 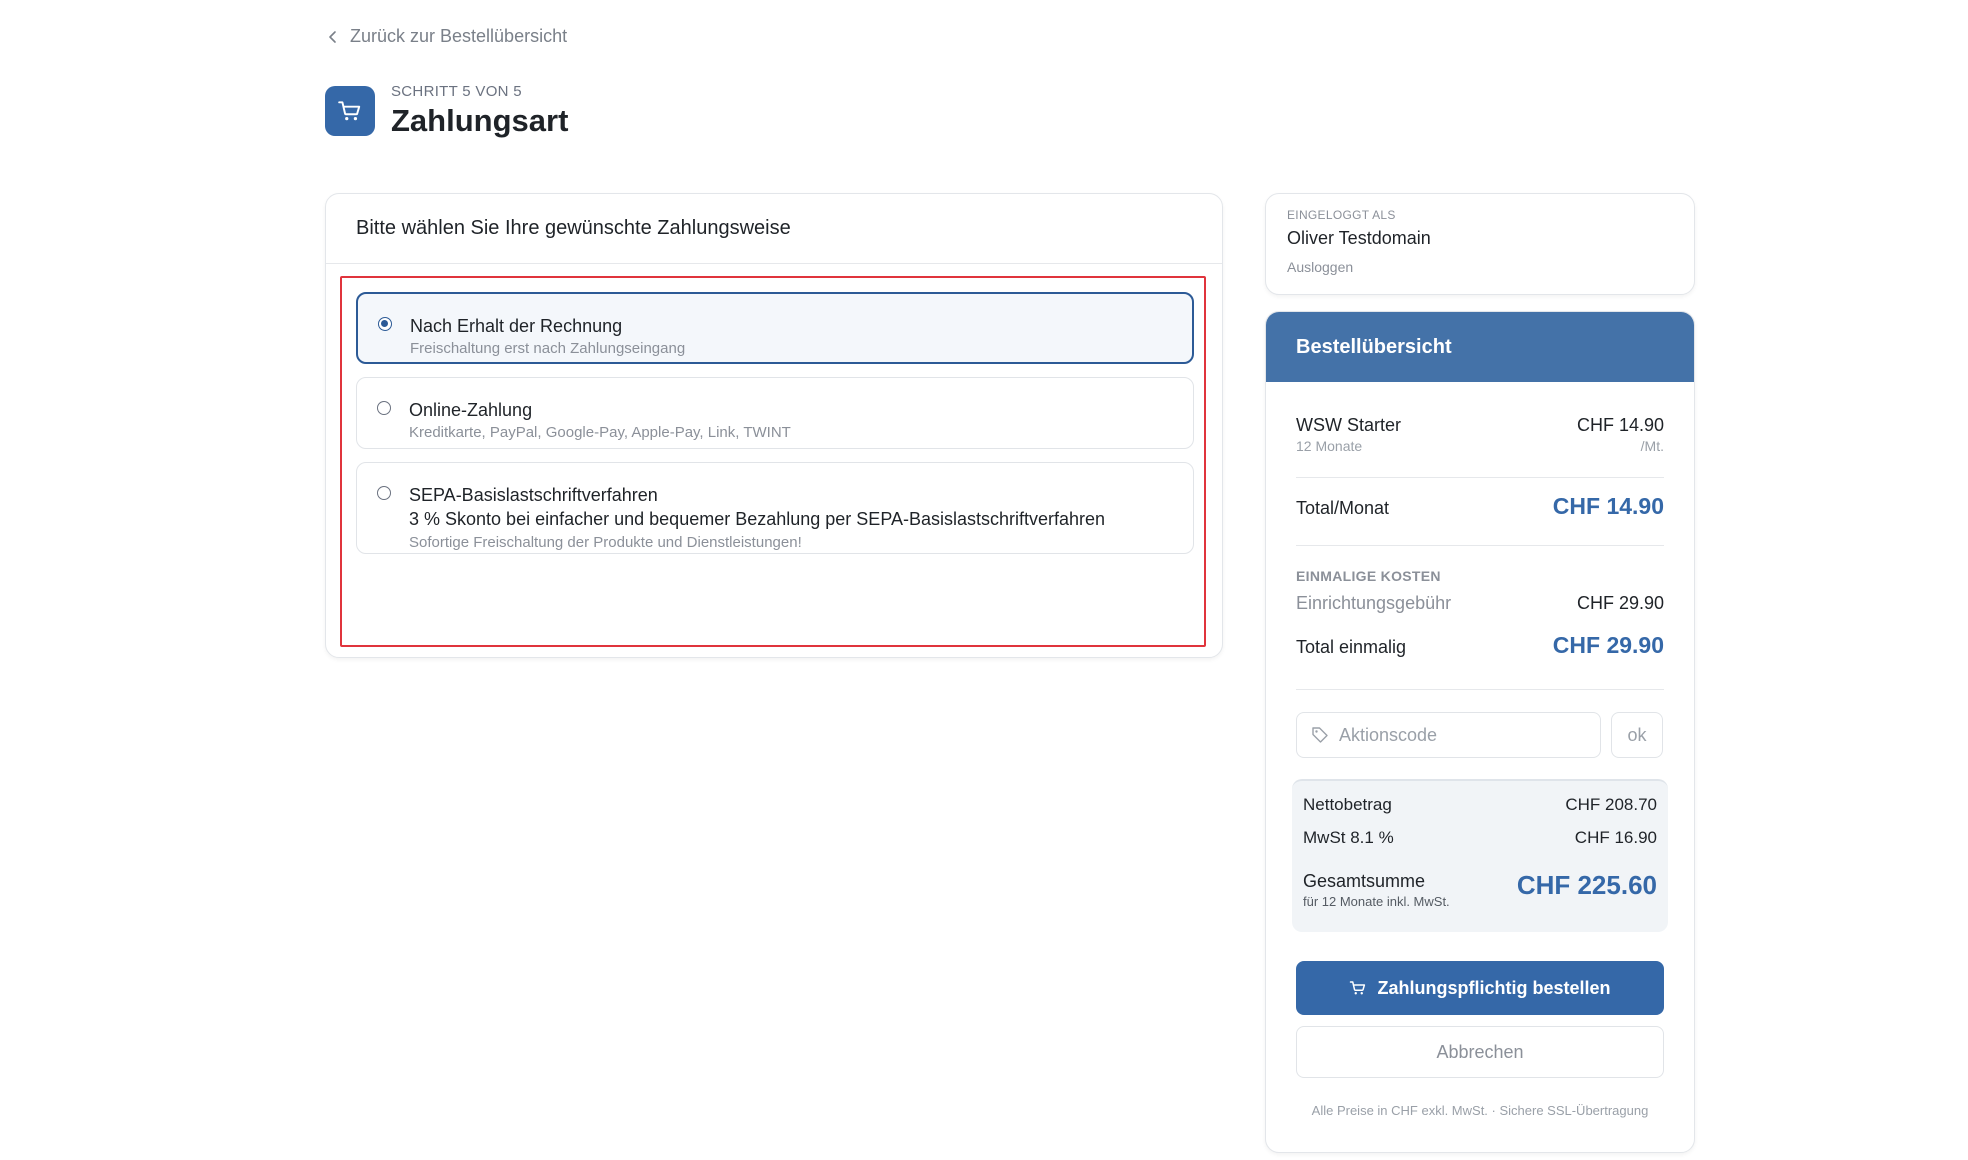 I want to click on net-amount-value: CHF 208.70, so click(x=1611, y=804).